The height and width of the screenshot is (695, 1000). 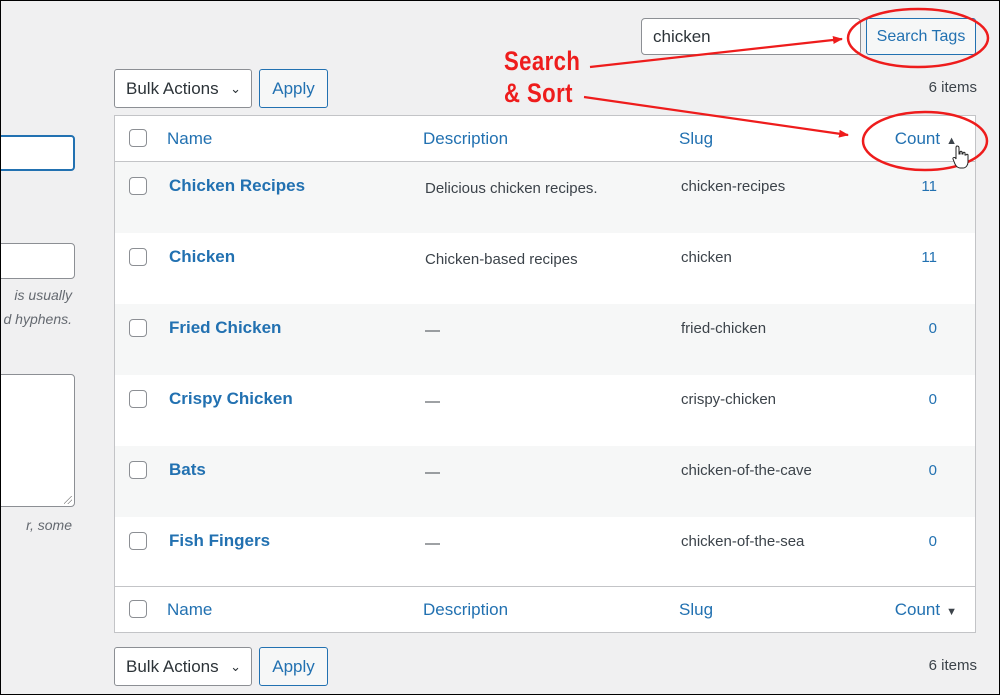 I want to click on table-row: Fried Chicken — fried-chicken 0, so click(x=545, y=339).